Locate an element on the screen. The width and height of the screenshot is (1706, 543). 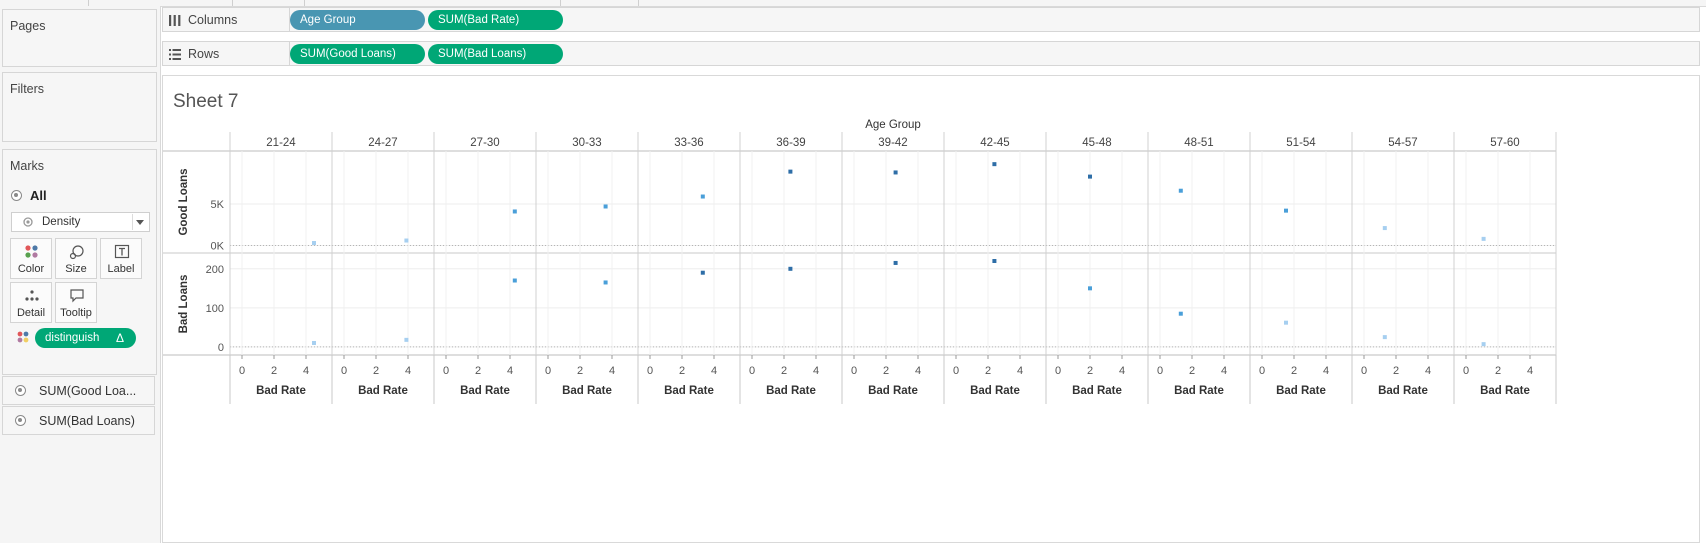
detail-icon is located at coordinates (32, 295).